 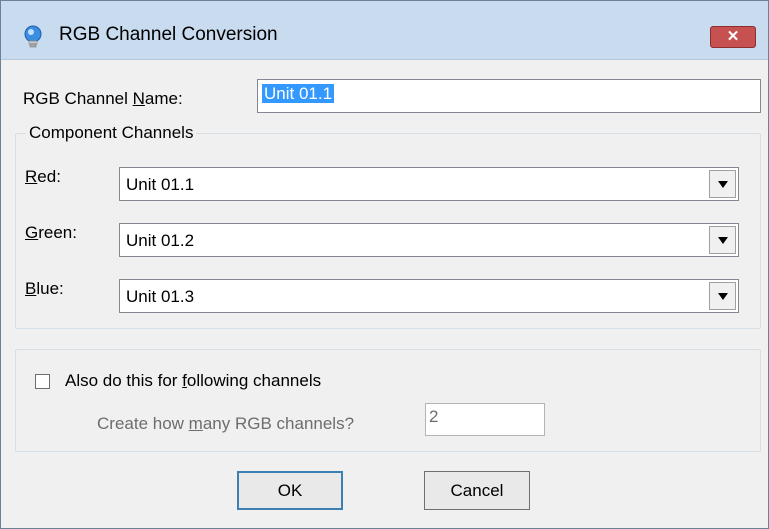 I want to click on close-icon: ✕, so click(x=733, y=36).